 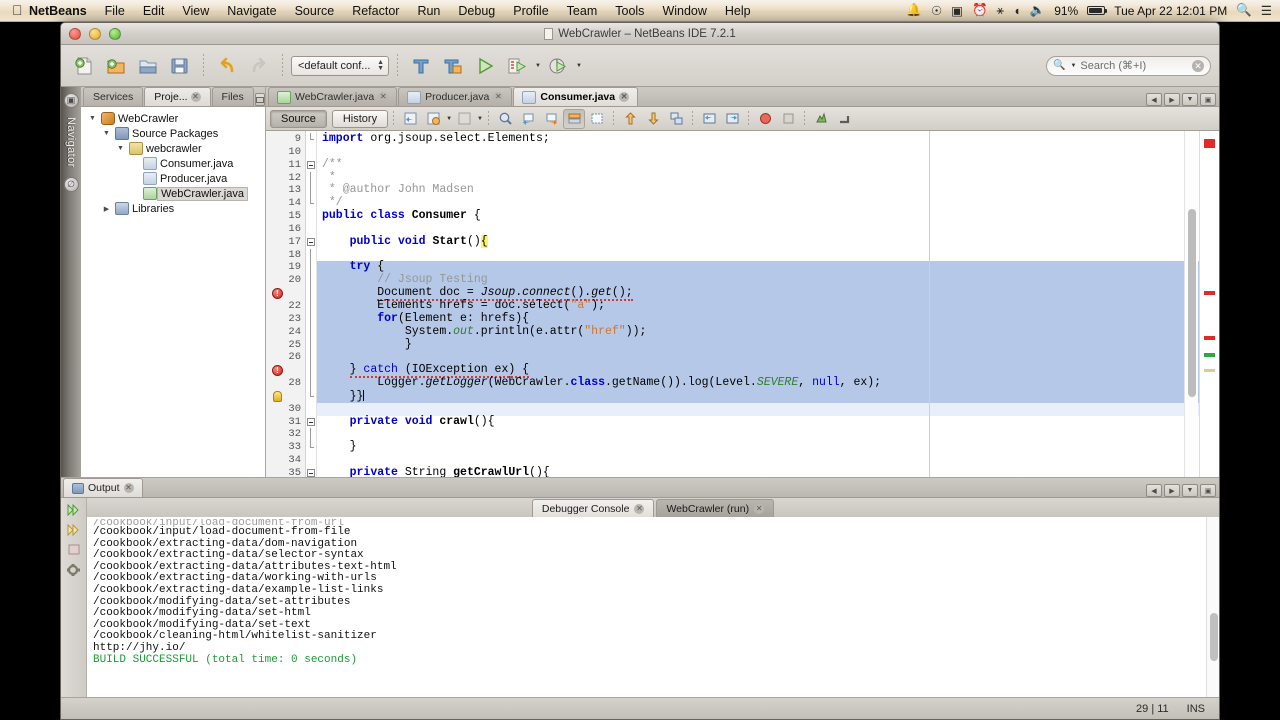 I want to click on tab-projects: Proje... ✕, so click(x=177, y=96).